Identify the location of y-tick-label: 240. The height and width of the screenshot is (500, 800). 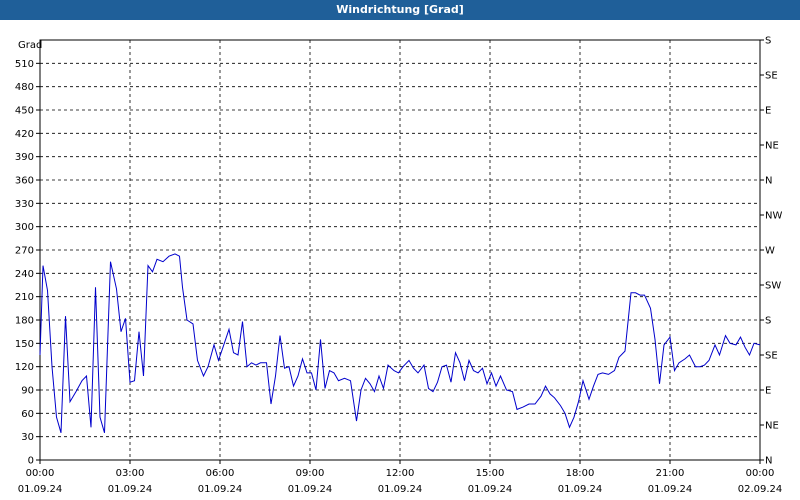
(24, 274).